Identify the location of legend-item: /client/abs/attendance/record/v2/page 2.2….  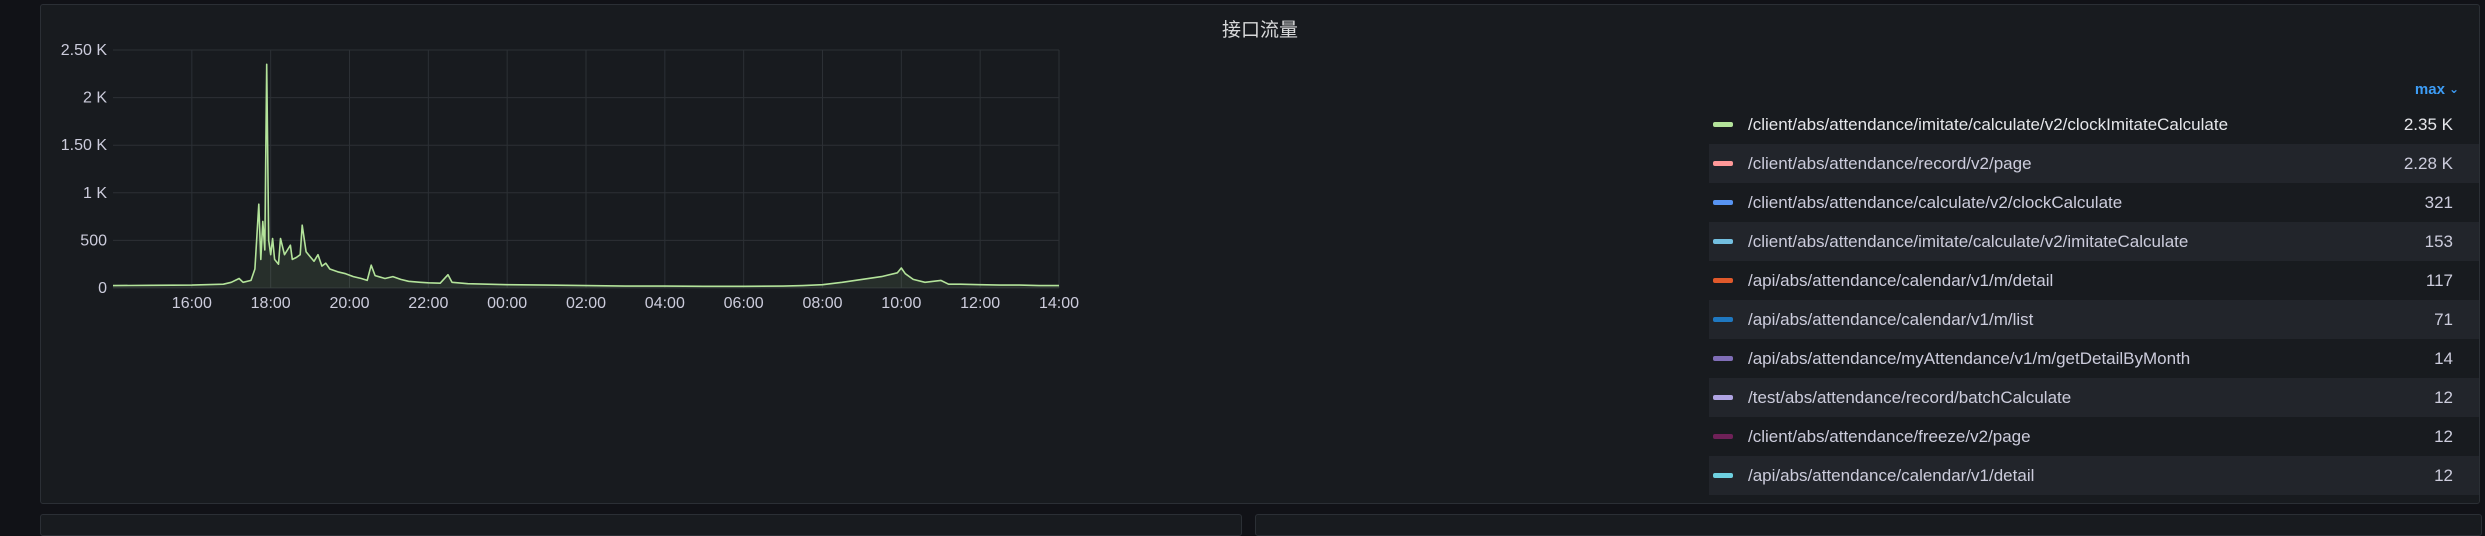
(2094, 163).